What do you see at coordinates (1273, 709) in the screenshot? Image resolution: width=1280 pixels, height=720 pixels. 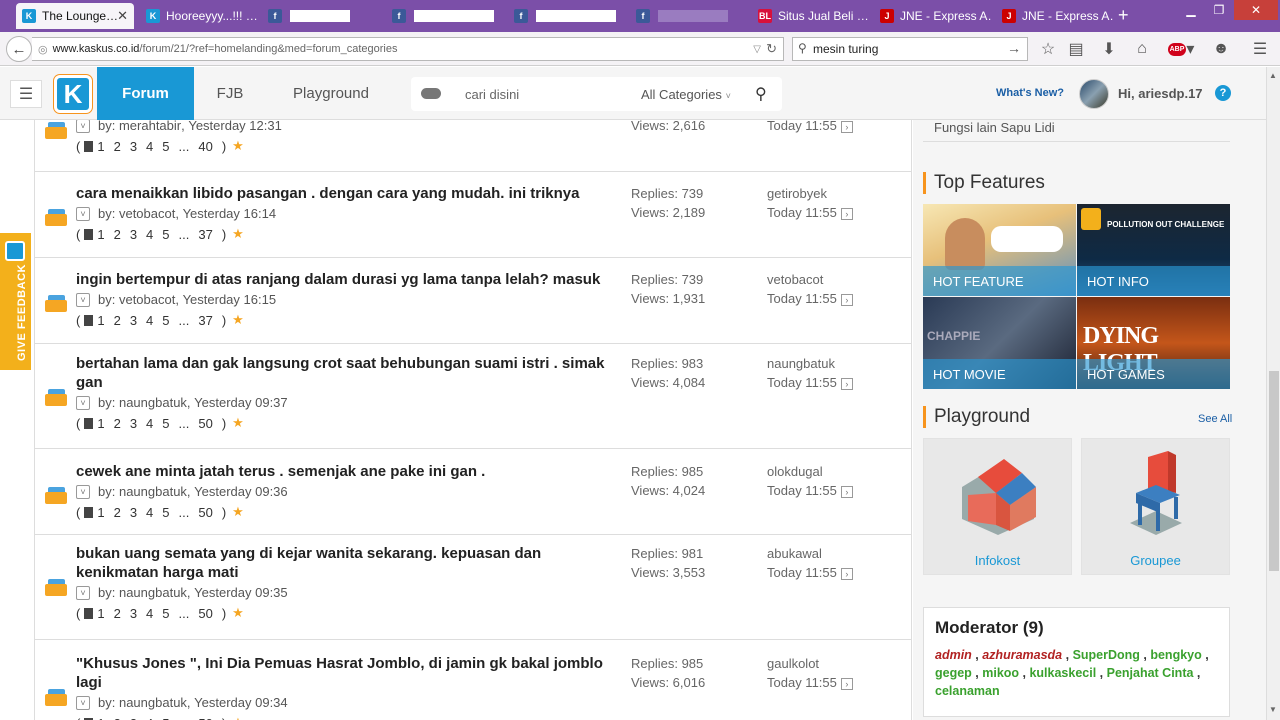 I see `scroll-down-icon: ▼` at bounding box center [1273, 709].